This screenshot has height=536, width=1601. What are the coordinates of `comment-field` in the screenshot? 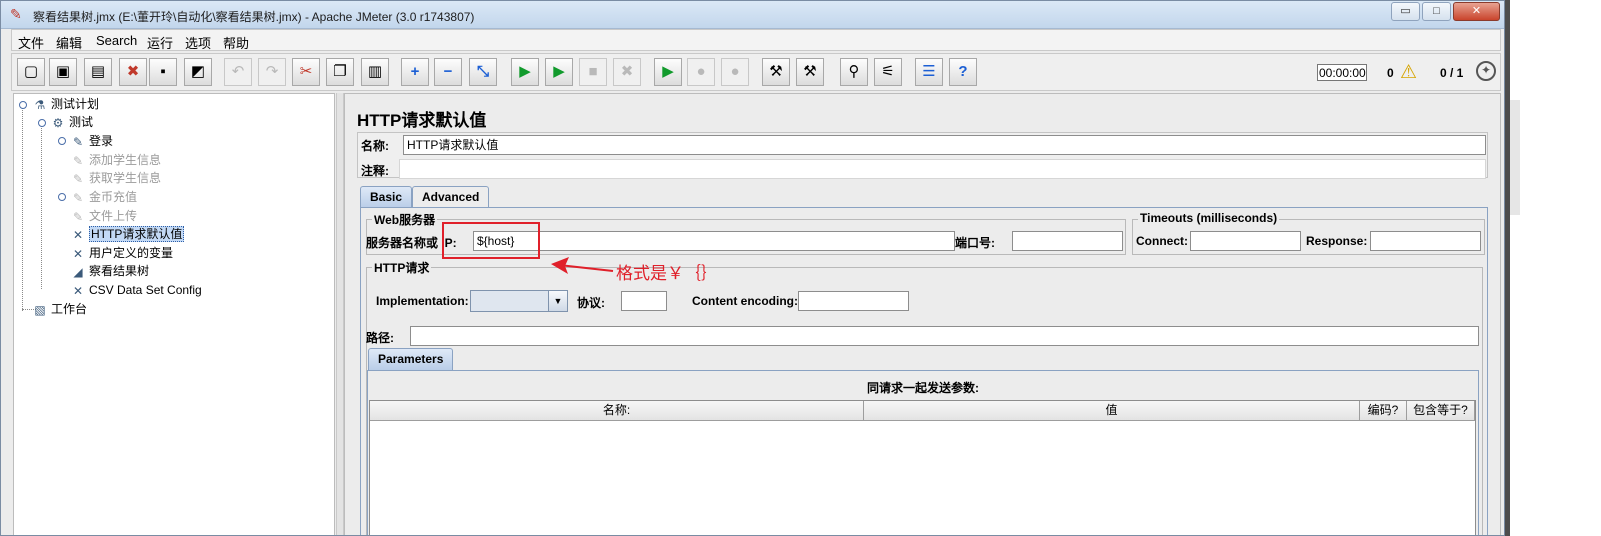 It's located at (942, 169).